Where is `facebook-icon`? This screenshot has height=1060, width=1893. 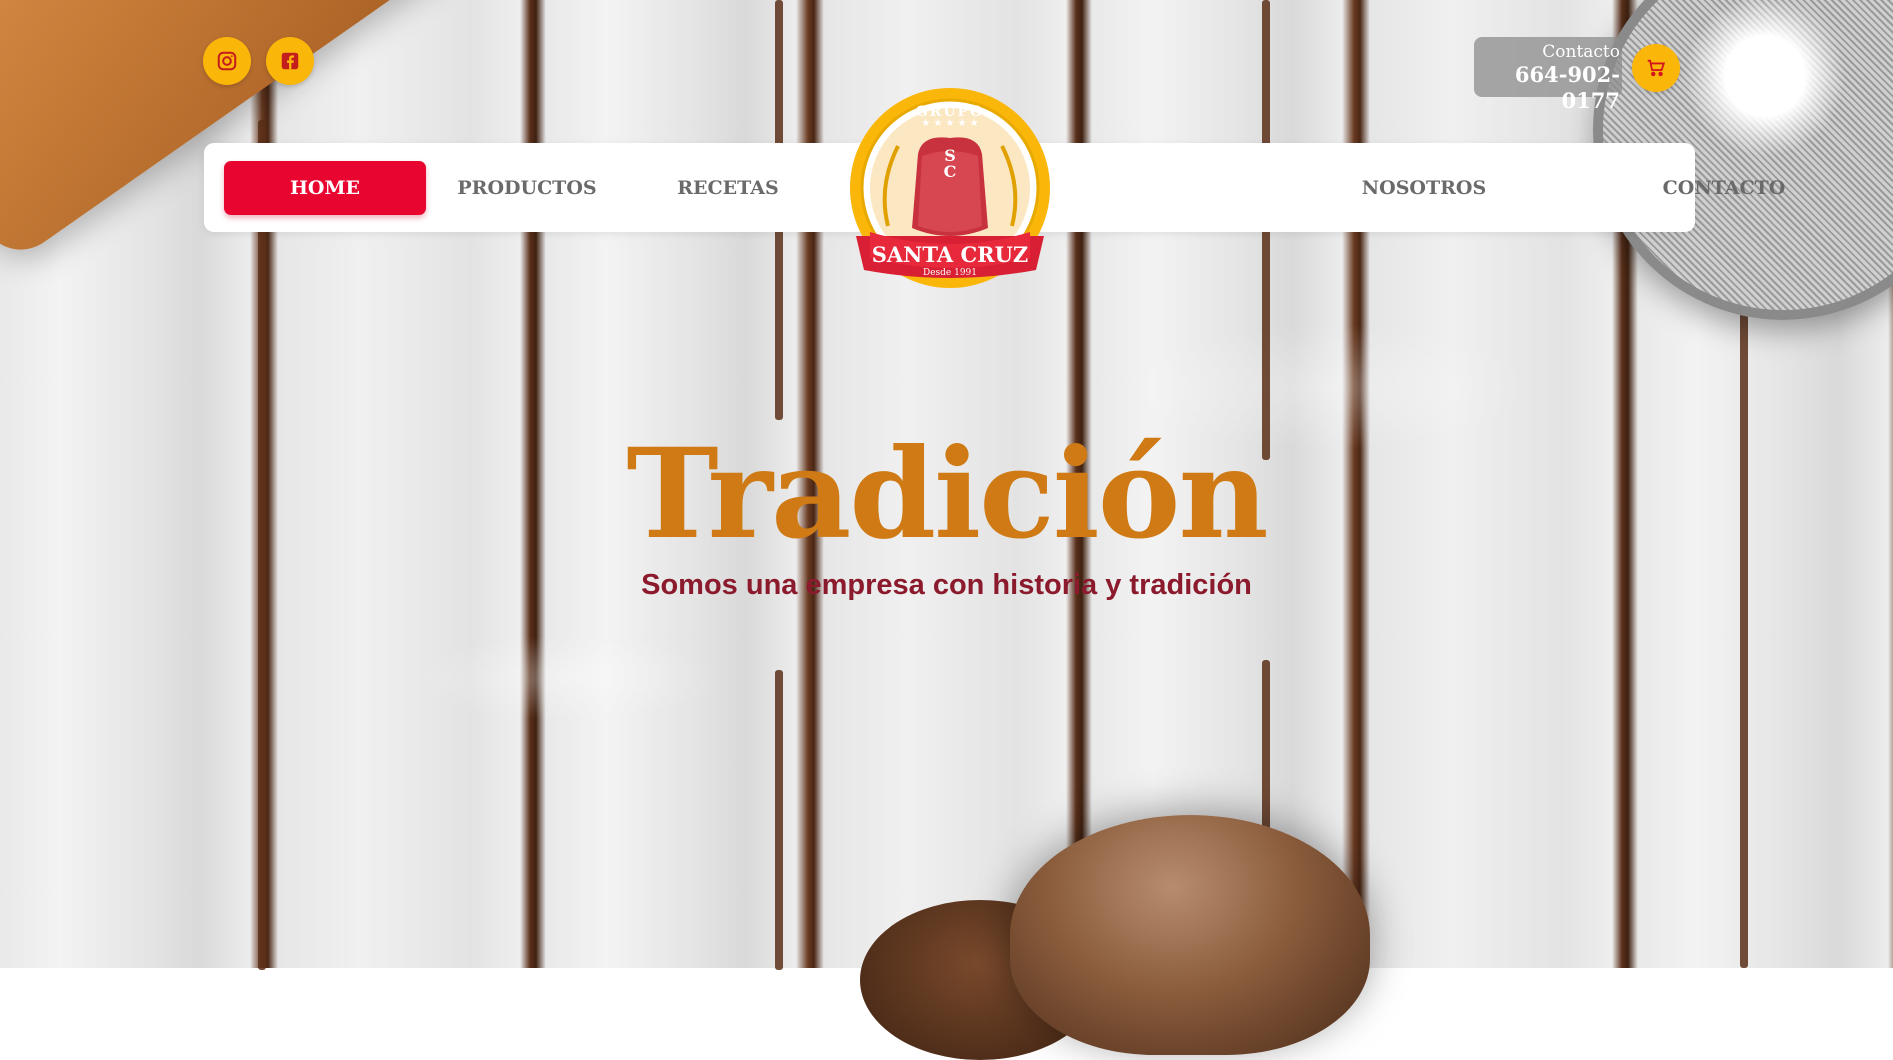 facebook-icon is located at coordinates (290, 61).